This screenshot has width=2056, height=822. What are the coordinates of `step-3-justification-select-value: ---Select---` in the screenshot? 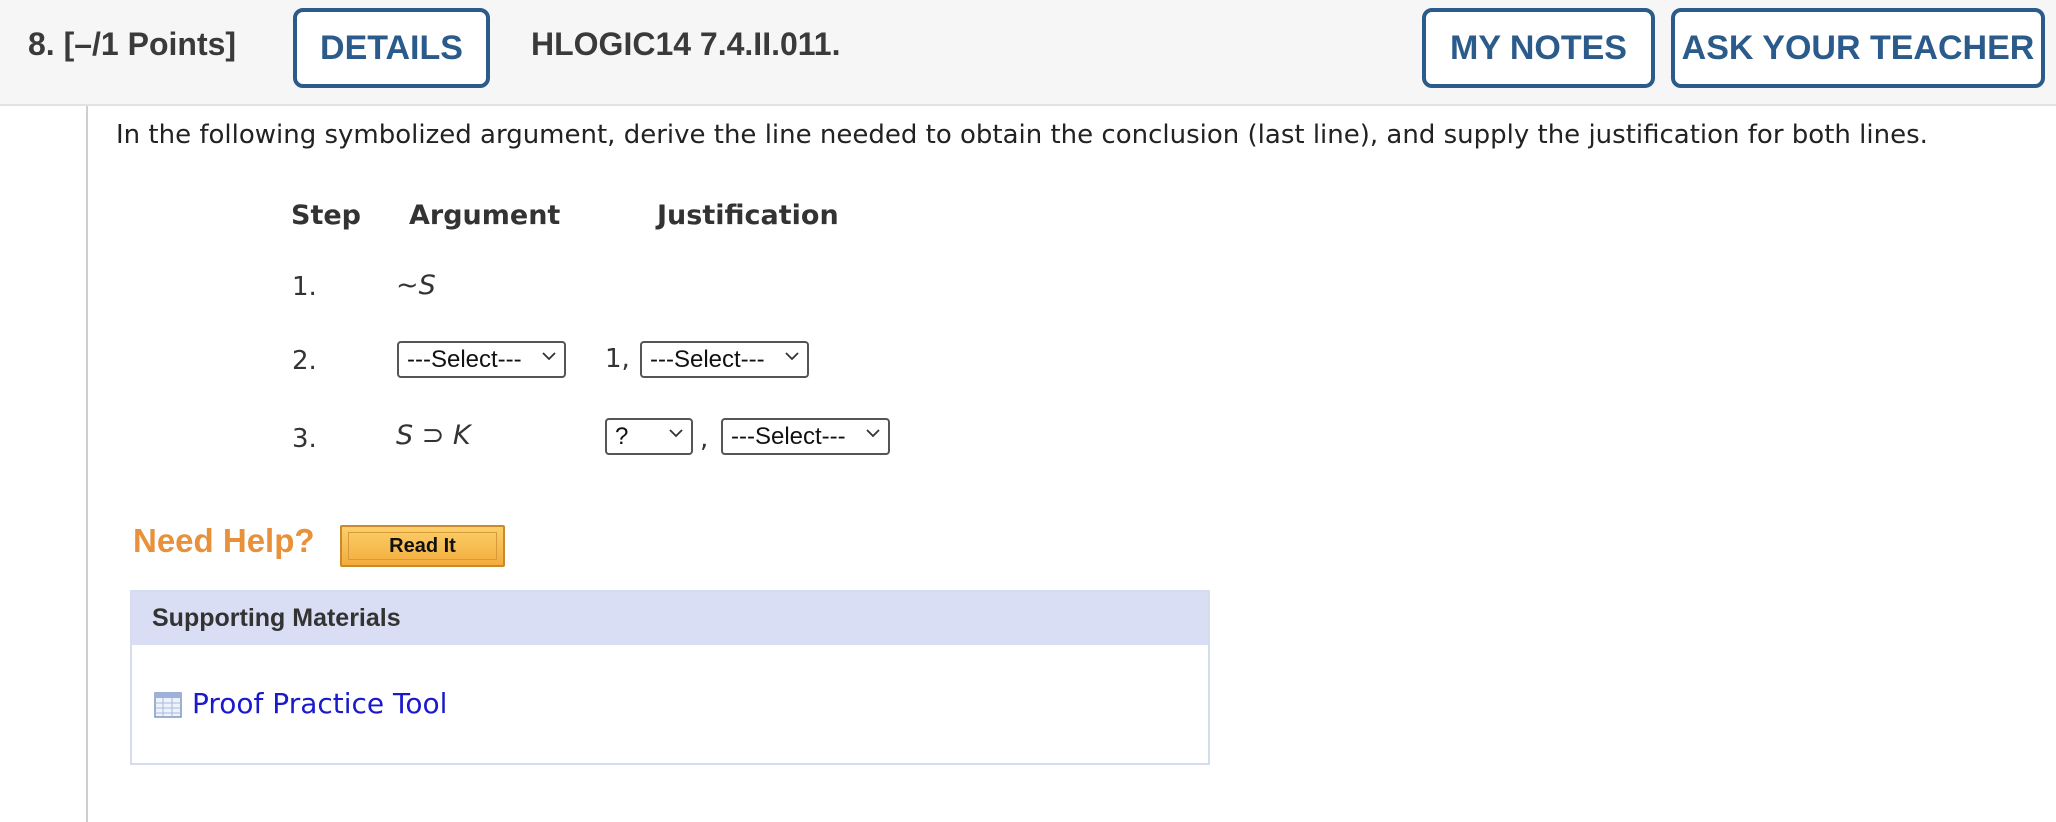 It's located at (788, 436).